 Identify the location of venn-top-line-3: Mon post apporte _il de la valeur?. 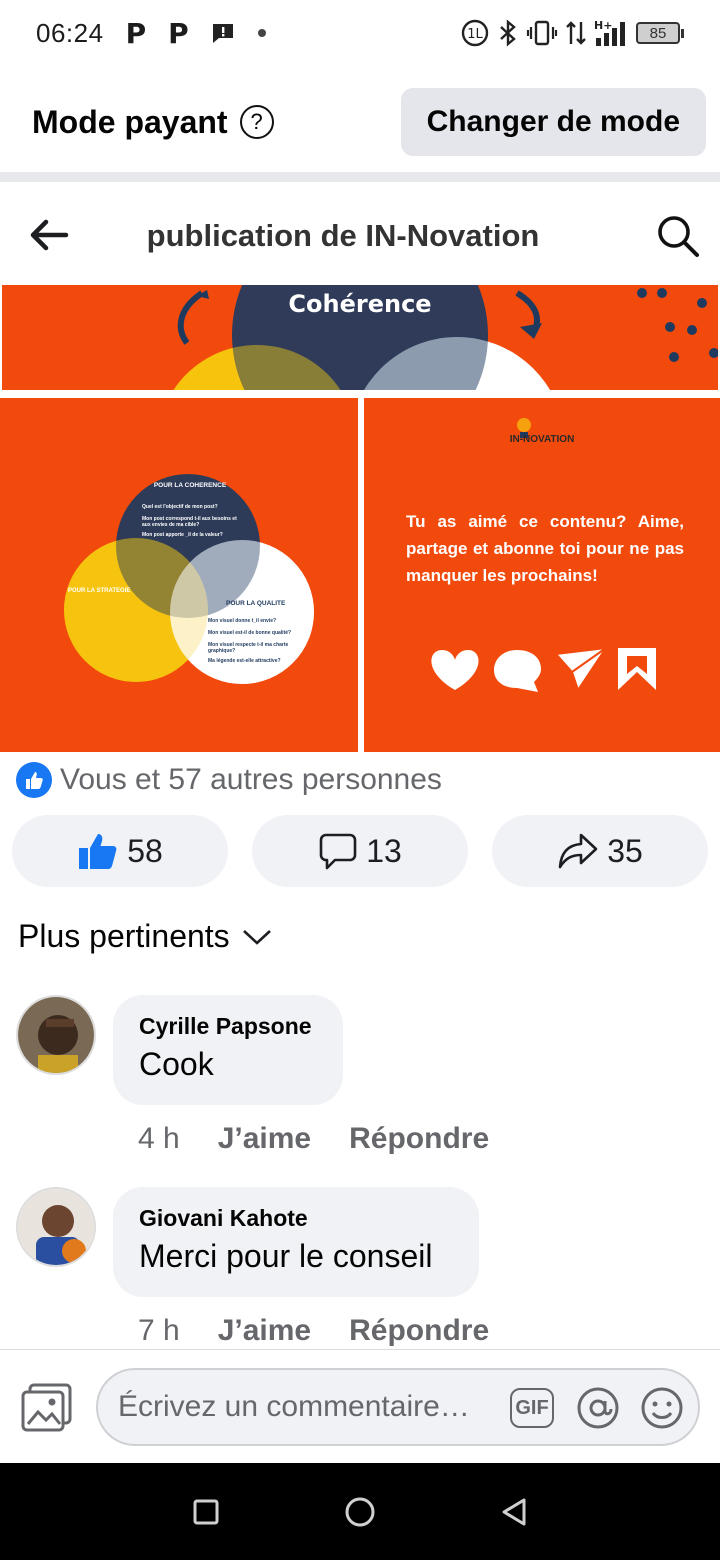
(182, 535).